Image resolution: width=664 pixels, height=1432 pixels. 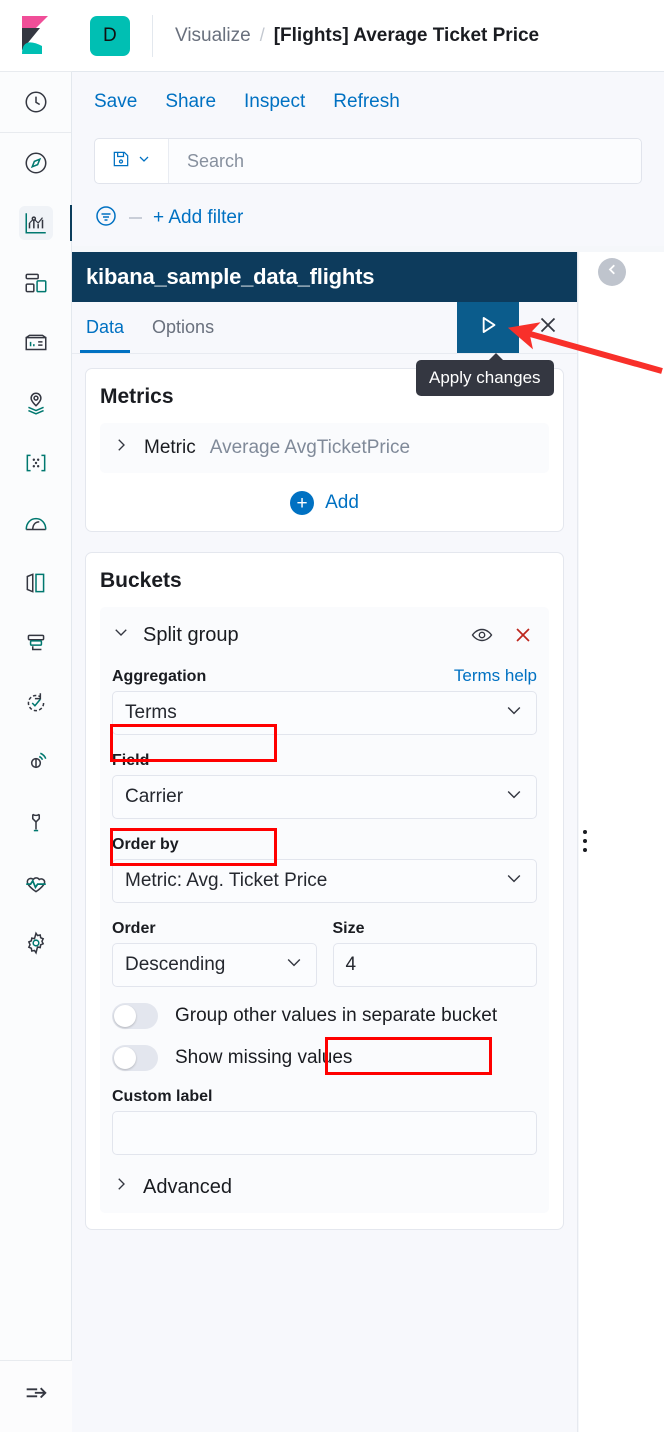 I want to click on tab-data: Data, so click(x=105, y=327).